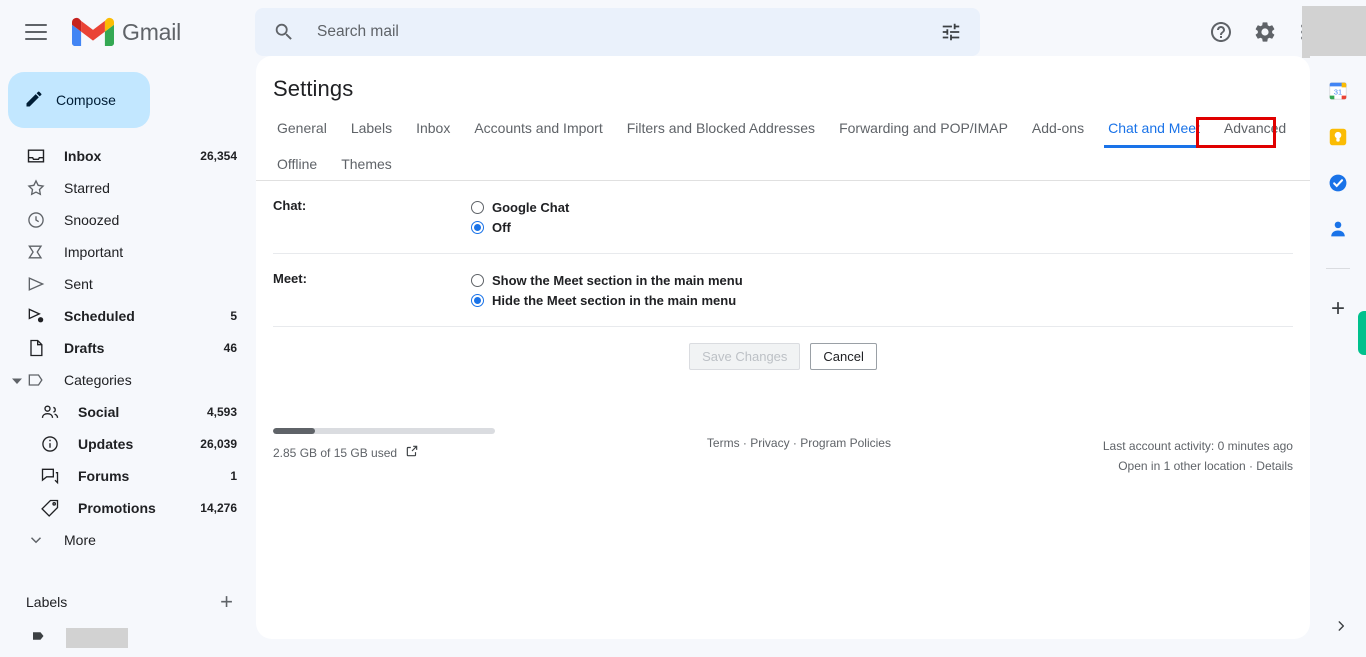 The image size is (1366, 657). I want to click on chat-options: Google Chat Off, so click(882, 217).